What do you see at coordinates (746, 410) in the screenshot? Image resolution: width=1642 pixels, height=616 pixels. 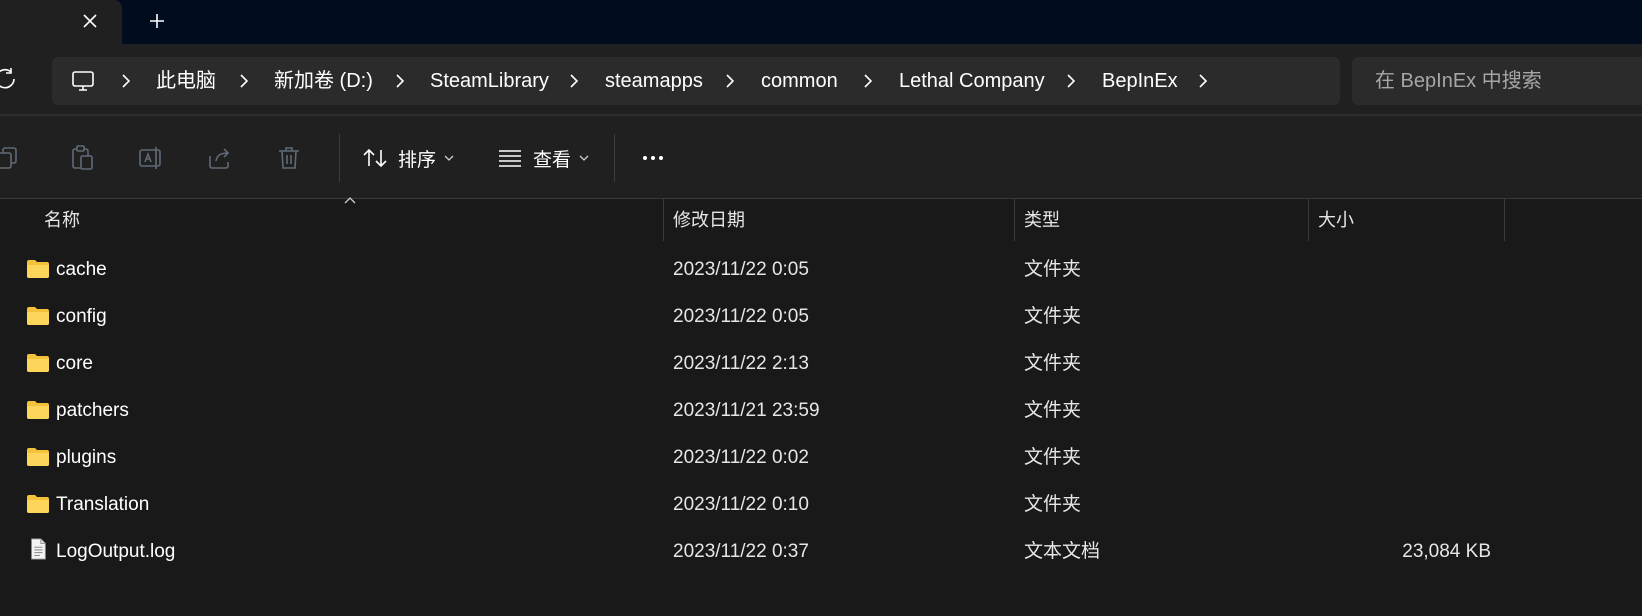 I see `file-modified: 2023/11/21 23:59` at bounding box center [746, 410].